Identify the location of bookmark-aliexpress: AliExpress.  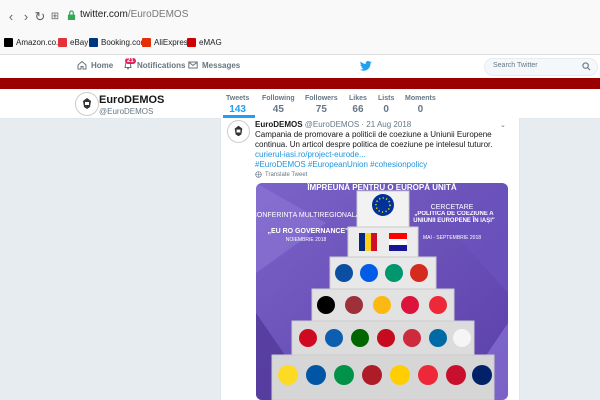
(167, 42).